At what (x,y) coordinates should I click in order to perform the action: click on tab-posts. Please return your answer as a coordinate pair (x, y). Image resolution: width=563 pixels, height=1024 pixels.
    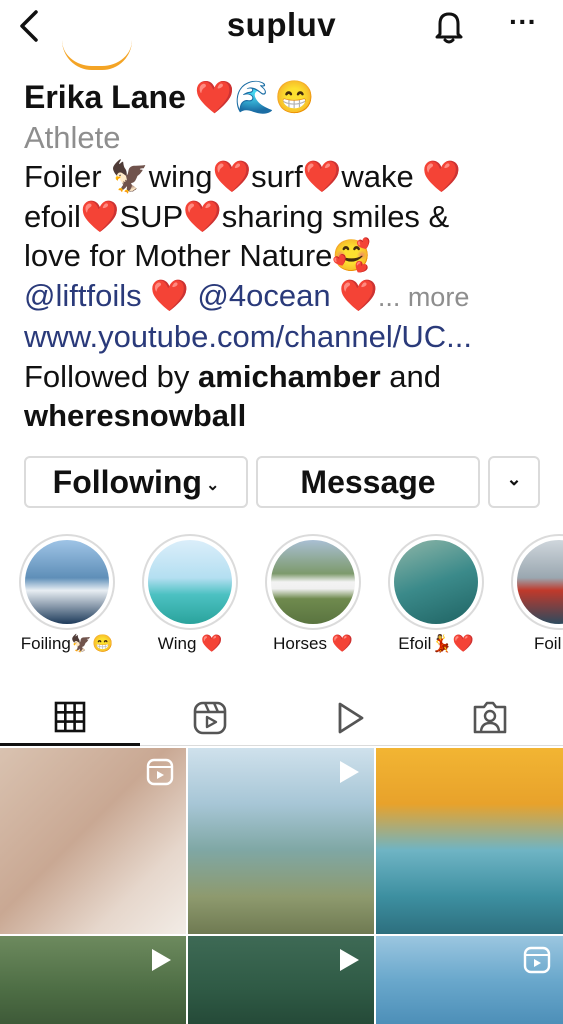
    Looking at the image, I should click on (70, 718).